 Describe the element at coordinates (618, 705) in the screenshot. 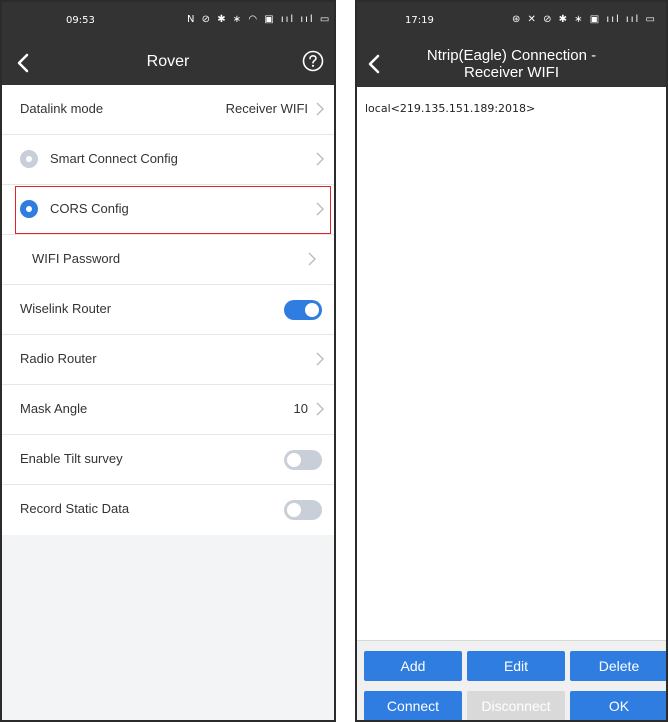

I see `ok-button: OK` at that location.